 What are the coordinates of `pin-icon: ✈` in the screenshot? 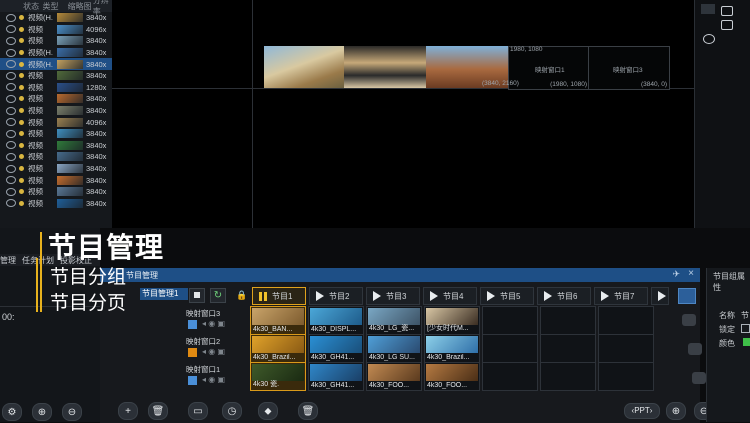 It's located at (676, 274).